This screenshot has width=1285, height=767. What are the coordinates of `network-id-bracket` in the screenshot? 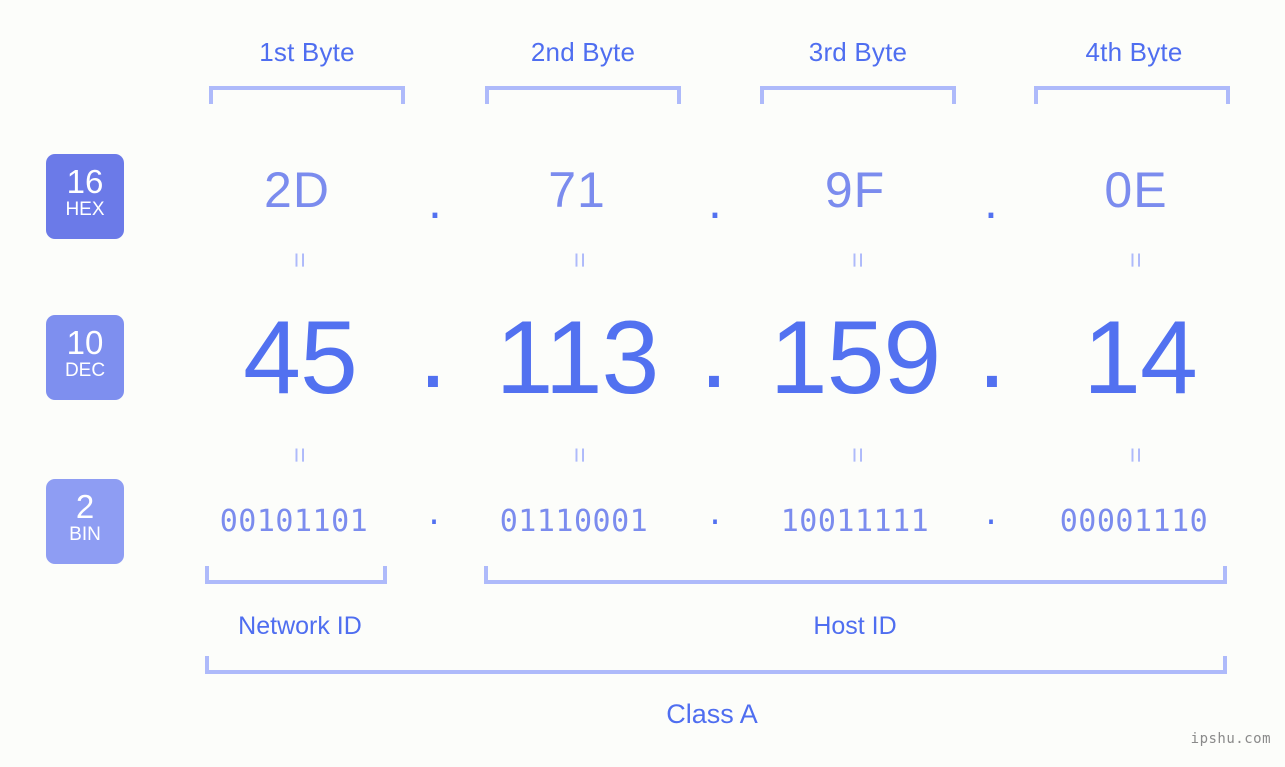 It's located at (296, 575).